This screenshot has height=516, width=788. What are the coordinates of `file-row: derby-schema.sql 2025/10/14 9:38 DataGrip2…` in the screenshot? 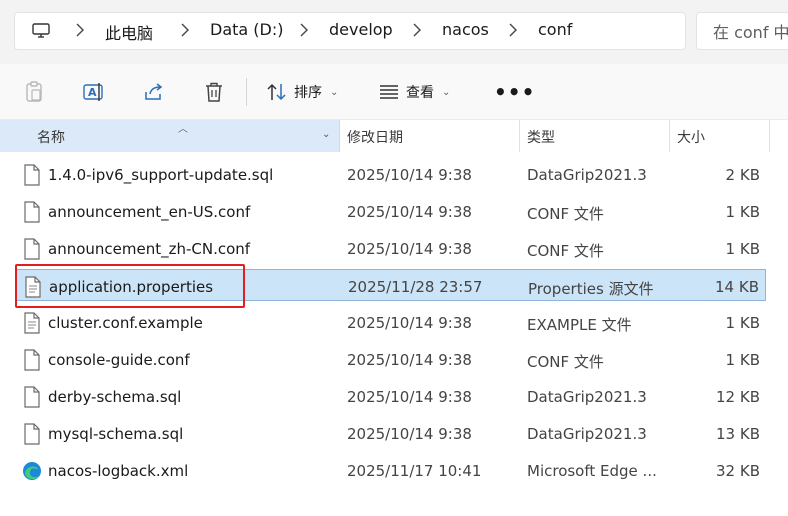 It's located at (391, 396).